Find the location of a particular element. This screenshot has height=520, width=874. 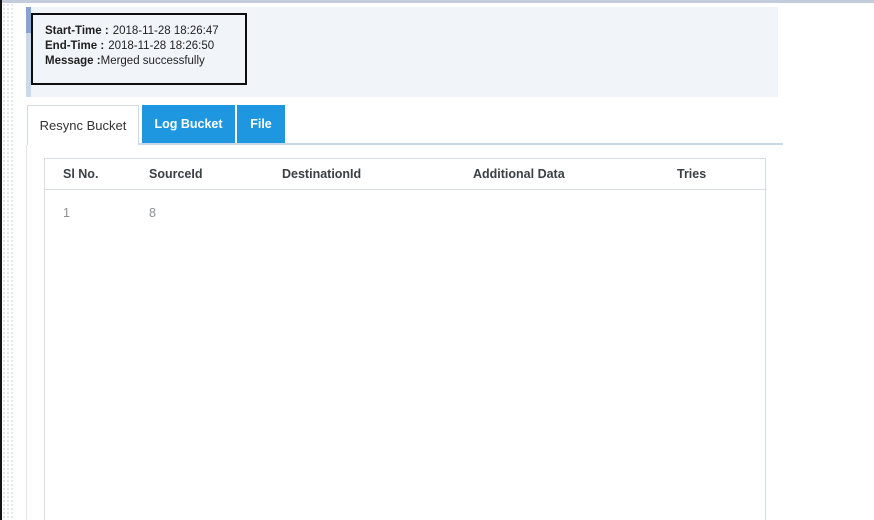

message-value: Merged successfully is located at coordinates (152, 61).